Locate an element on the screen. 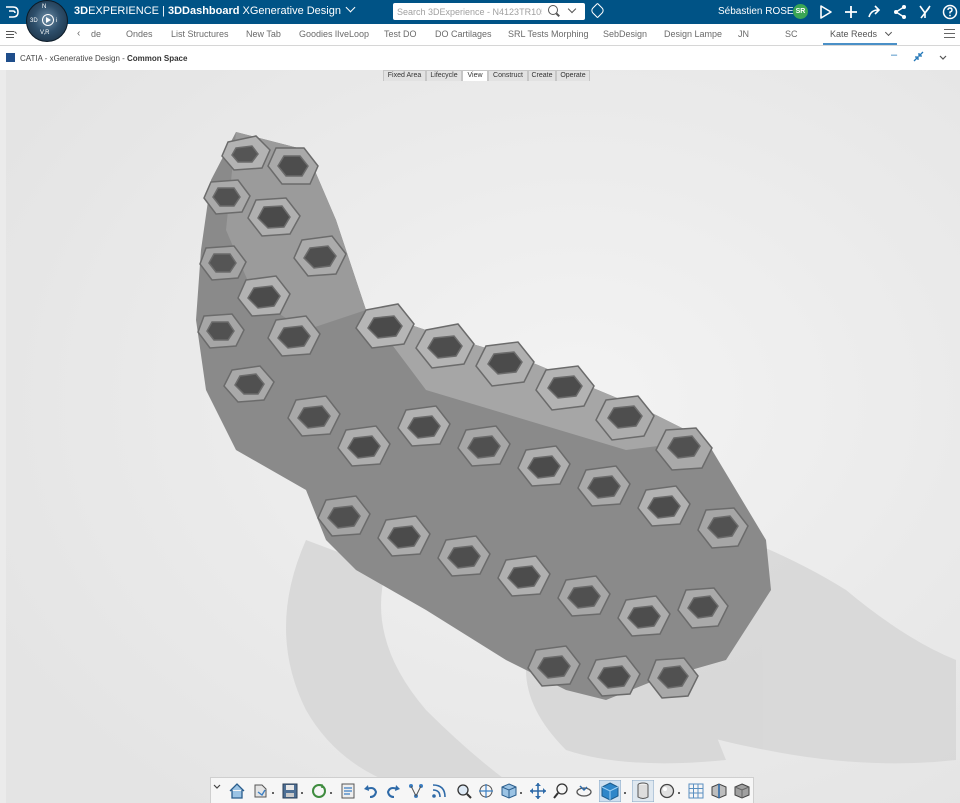 This screenshot has height=803, width=960. zoom-area-icon is located at coordinates (561, 791).